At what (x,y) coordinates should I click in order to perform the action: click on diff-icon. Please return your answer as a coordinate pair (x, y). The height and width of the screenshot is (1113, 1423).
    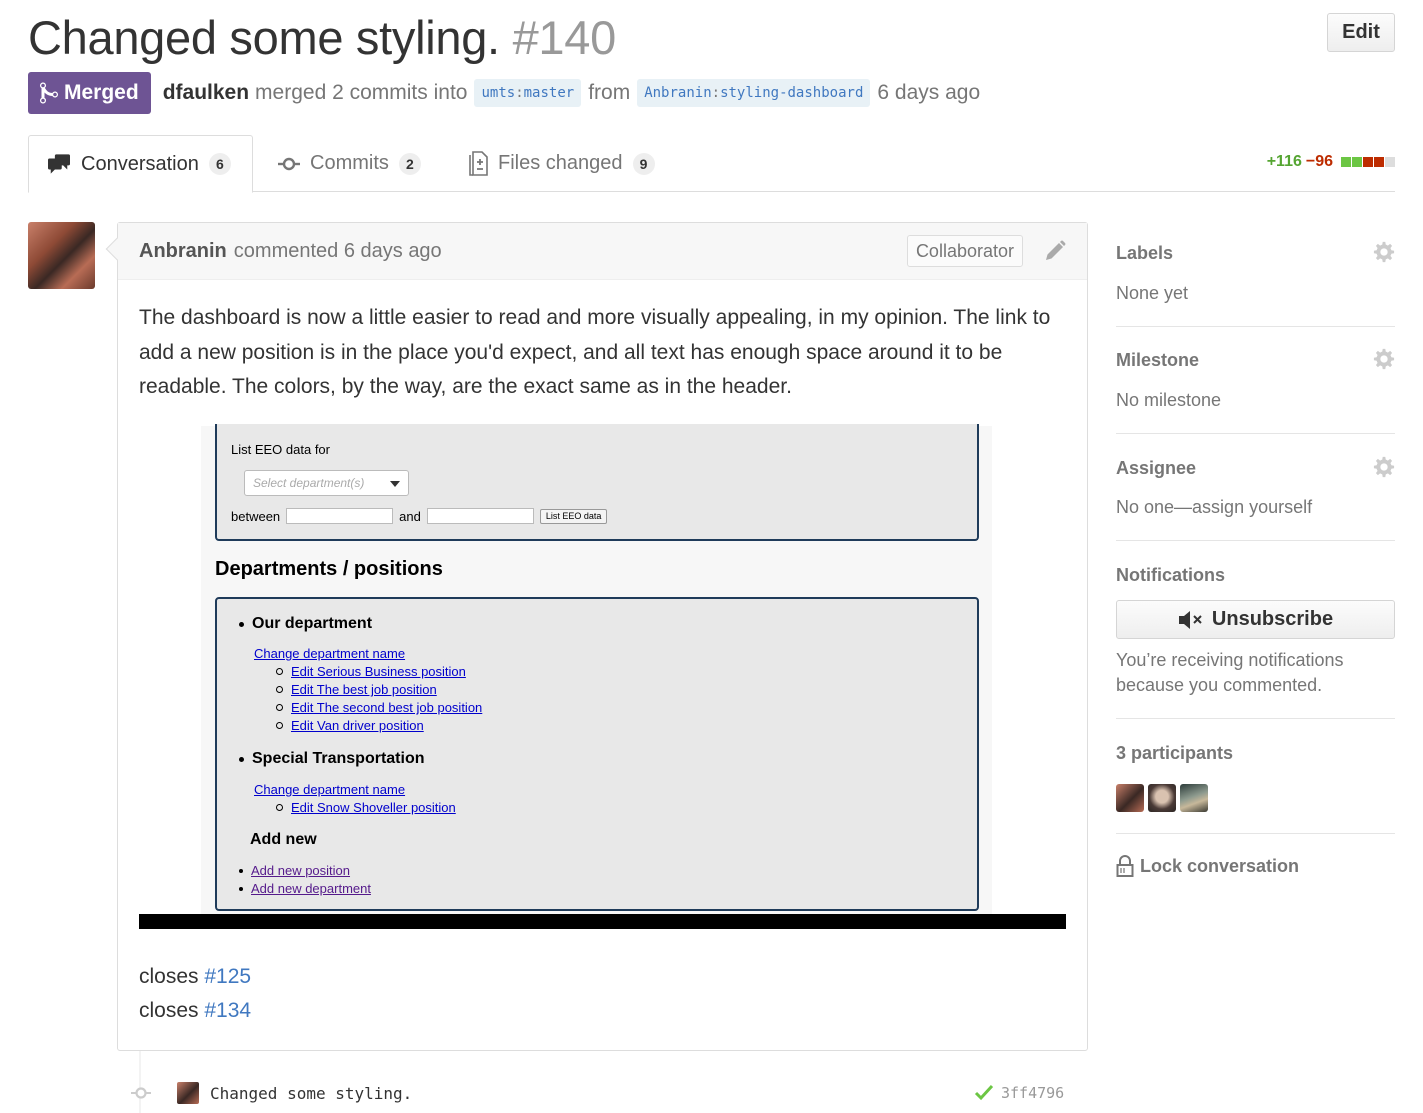
    Looking at the image, I should click on (478, 163).